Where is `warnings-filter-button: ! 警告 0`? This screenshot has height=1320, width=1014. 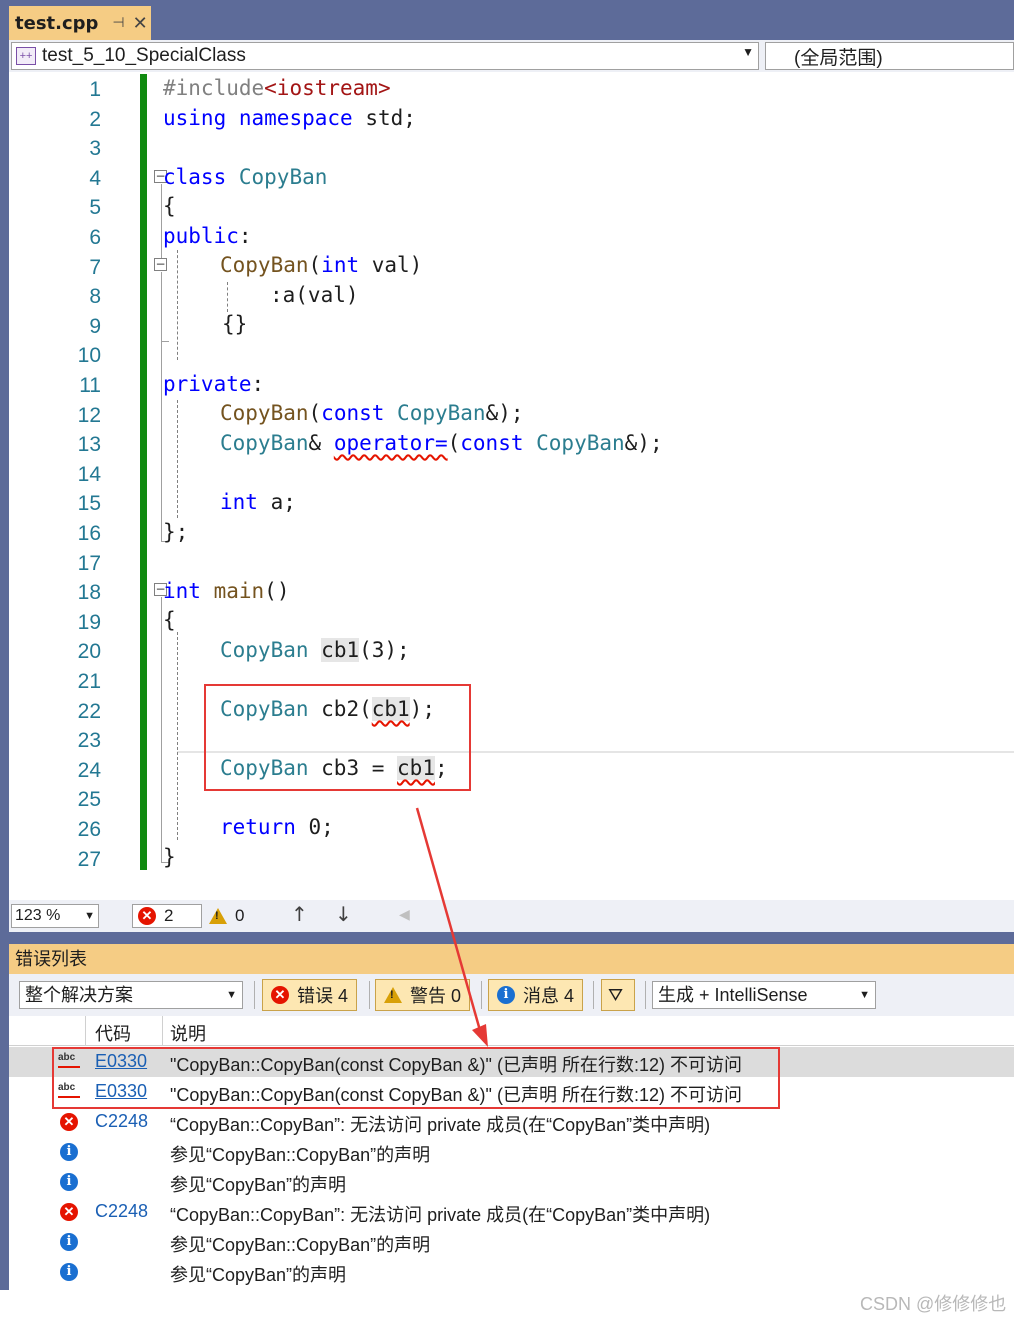 warnings-filter-button: ! 警告 0 is located at coordinates (423, 995).